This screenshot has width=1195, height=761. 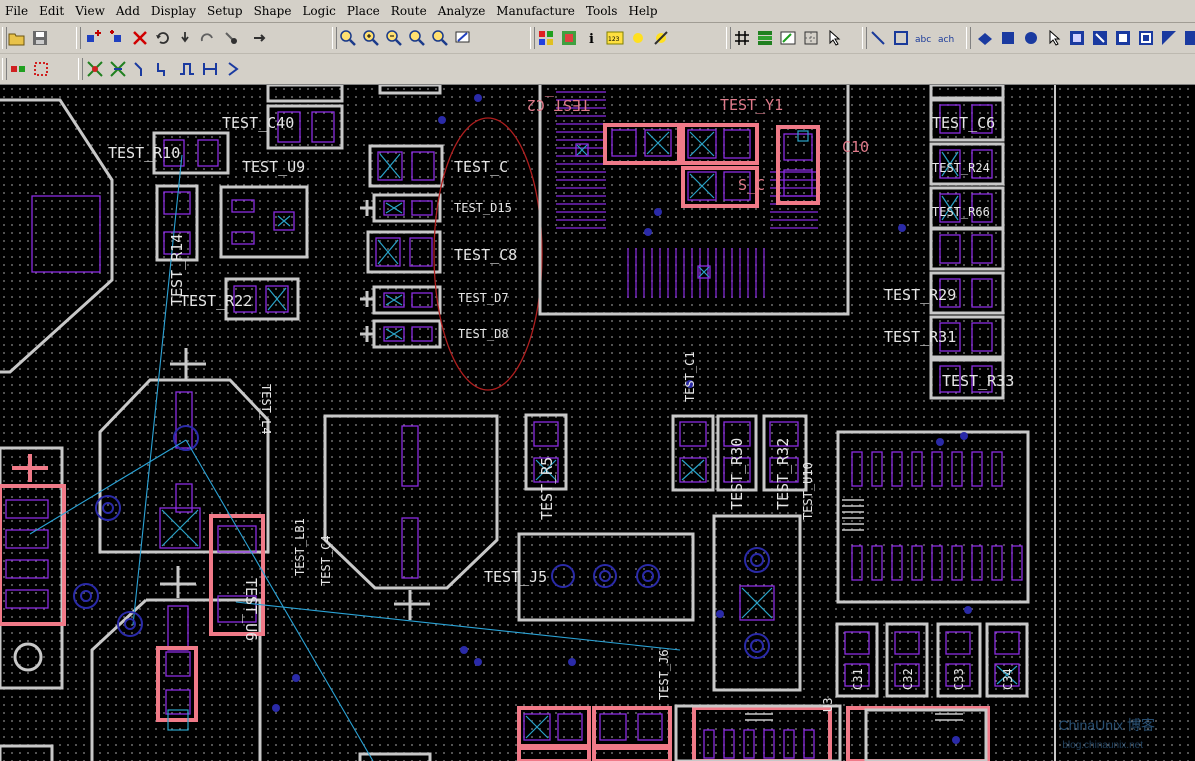 I want to click on fill-shape-icon, so click(x=1008, y=38).